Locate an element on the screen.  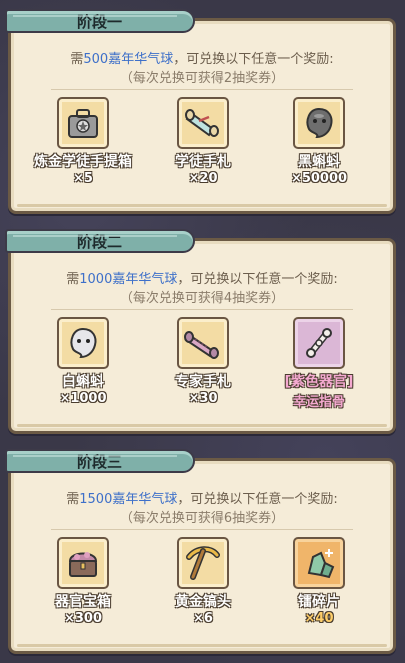
stage-requirement: 需500嘉年华气球，可兑换以下任意一个奖励: is located at coordinates (202, 57).